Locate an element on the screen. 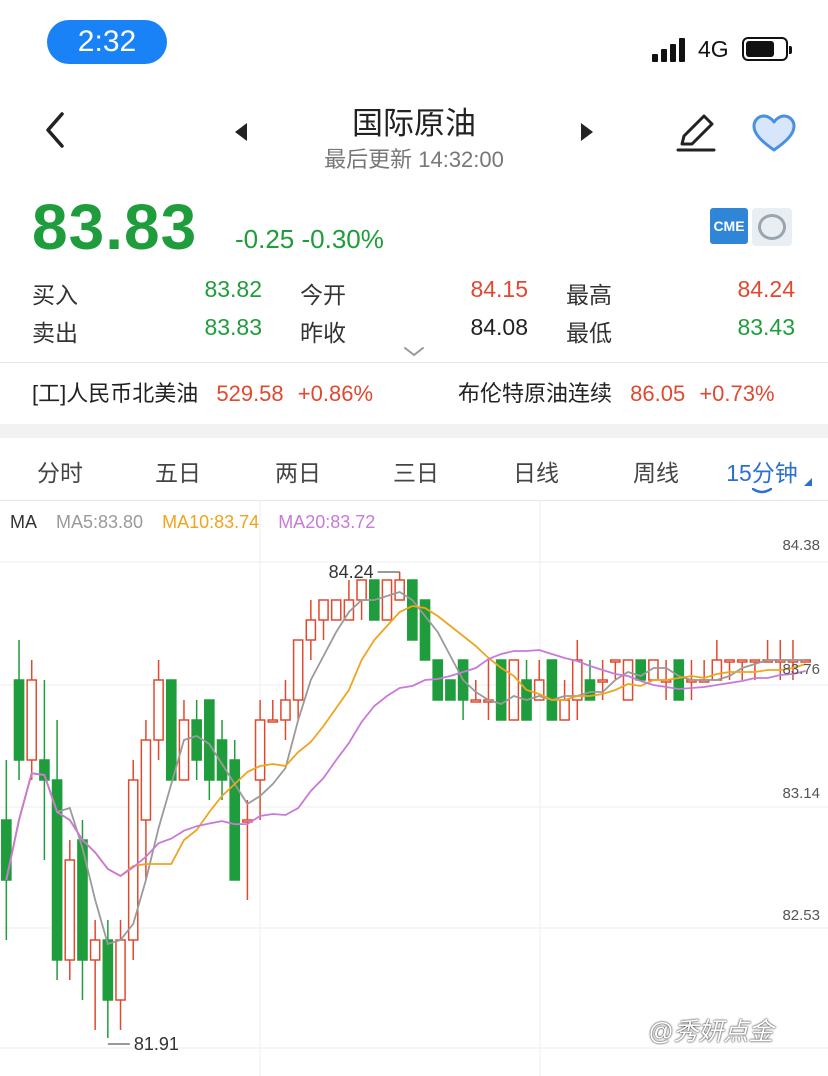 The image size is (828, 1076). high-label: 最高 is located at coordinates (589, 295).